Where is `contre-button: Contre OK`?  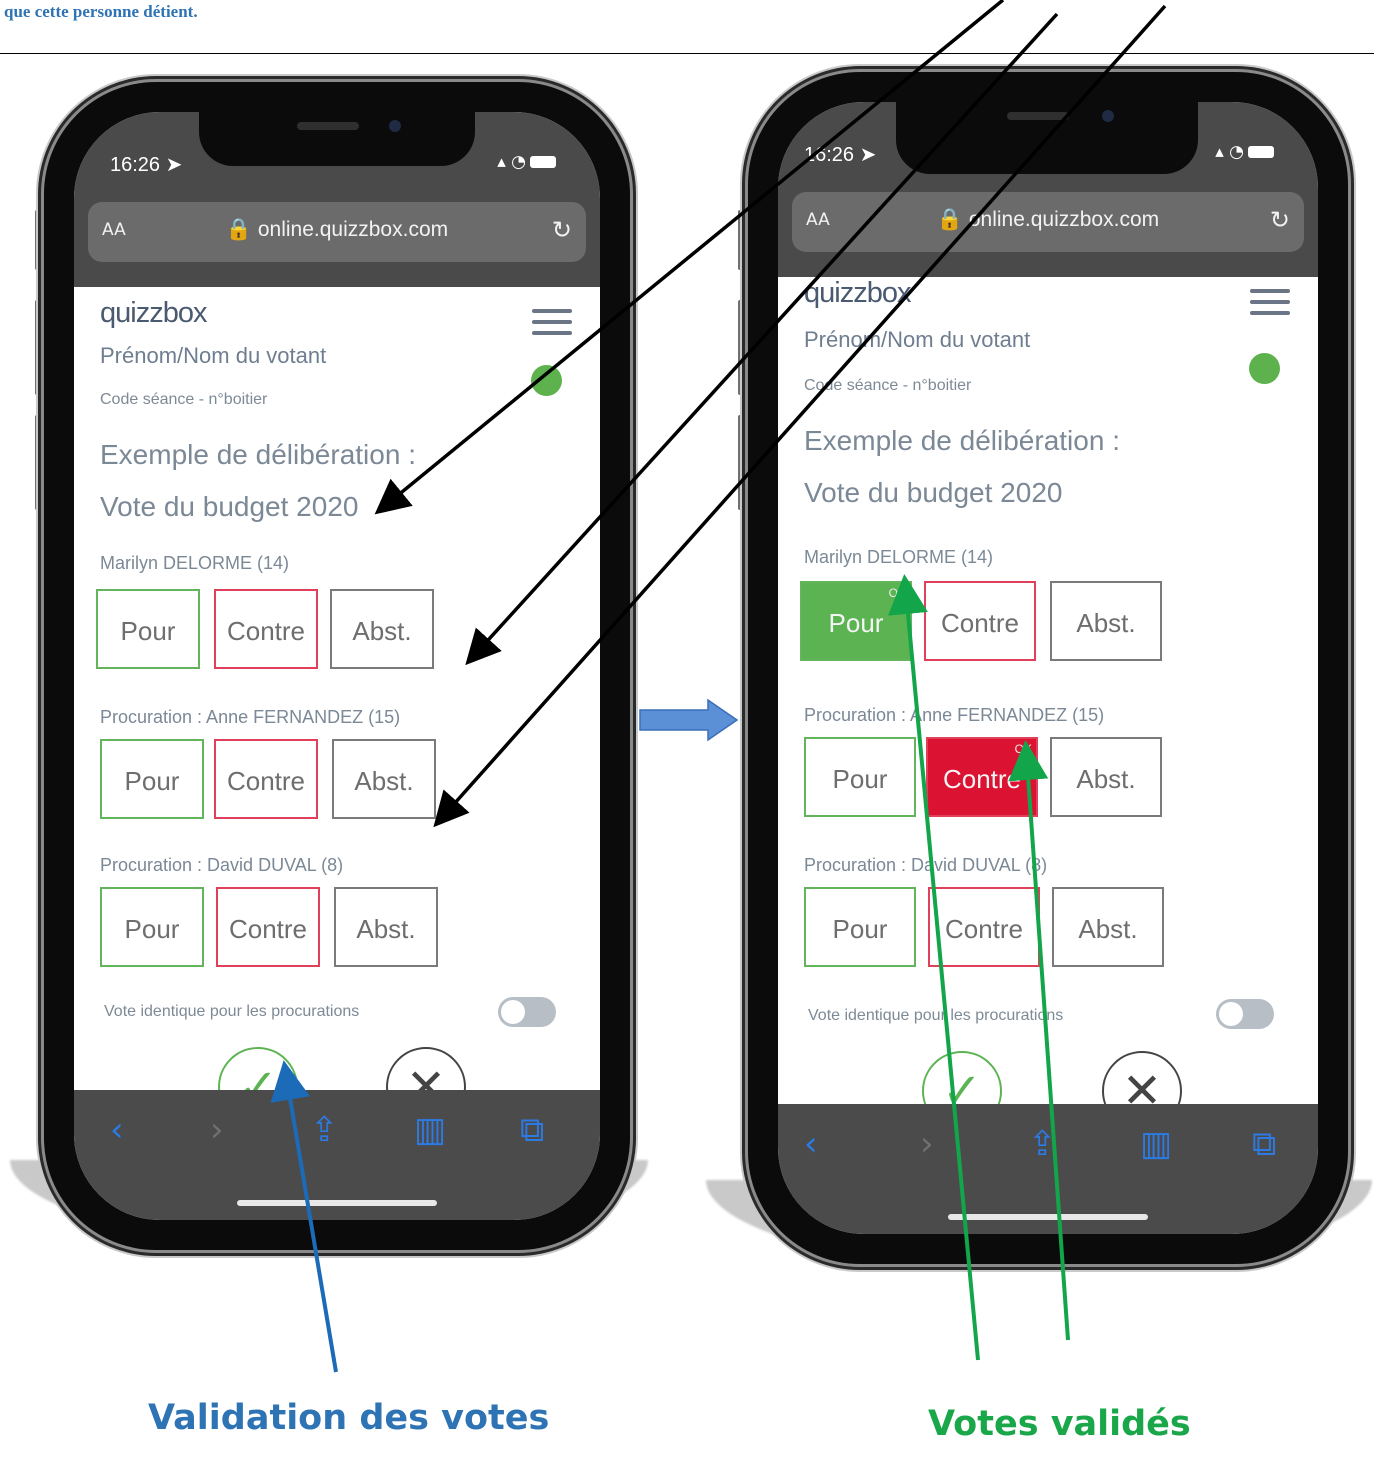
contre-button: Contre OK is located at coordinates (982, 777).